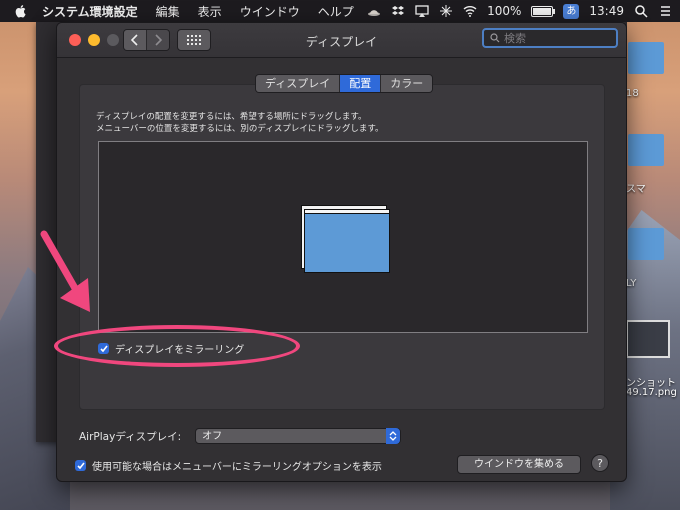  Describe the element at coordinates (374, 11) in the screenshot. I see `hat-icon` at that location.